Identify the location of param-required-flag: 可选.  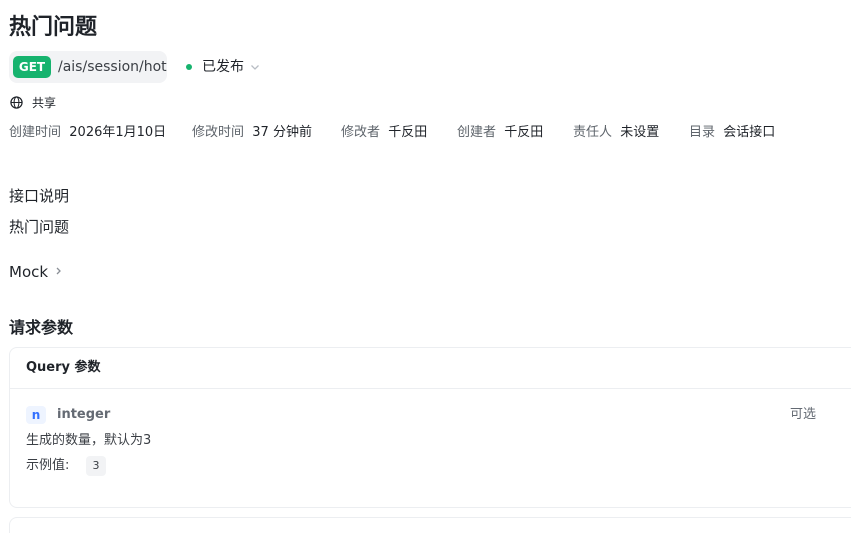
(803, 414).